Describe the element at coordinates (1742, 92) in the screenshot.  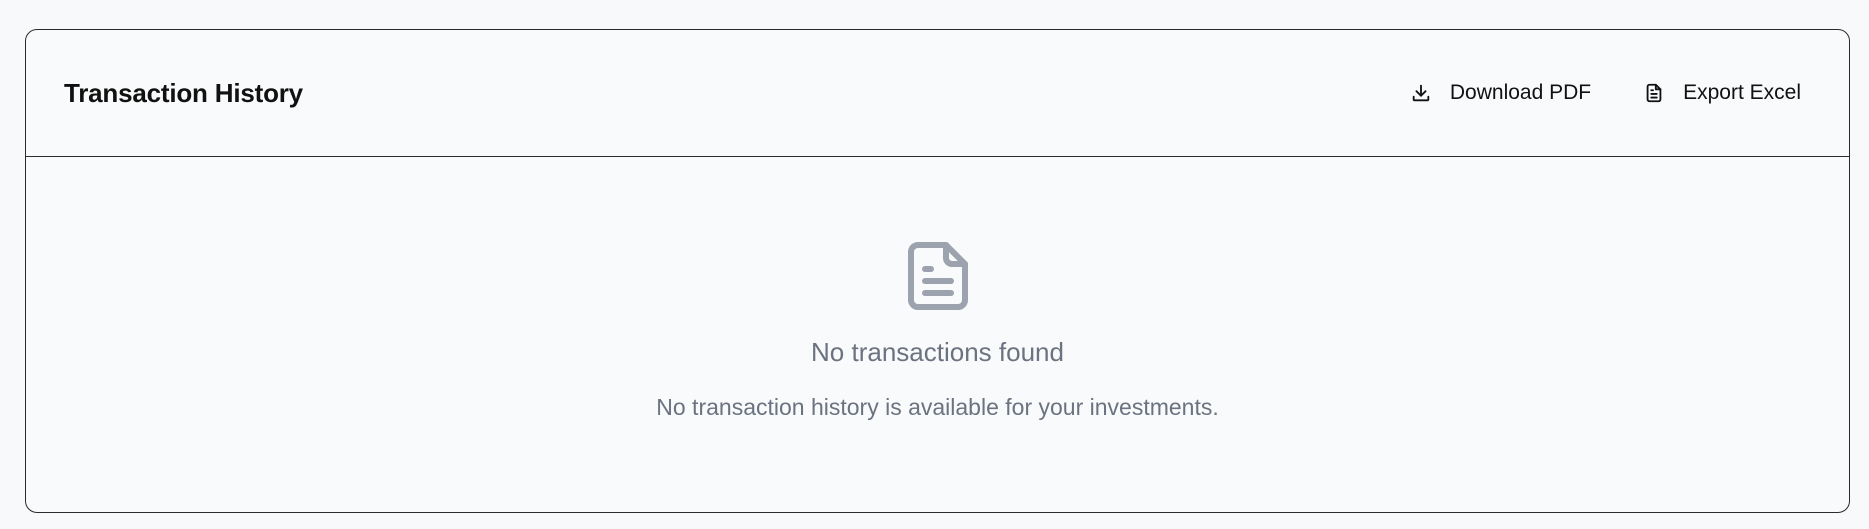
I see `export-excel-label: Export Excel` at that location.